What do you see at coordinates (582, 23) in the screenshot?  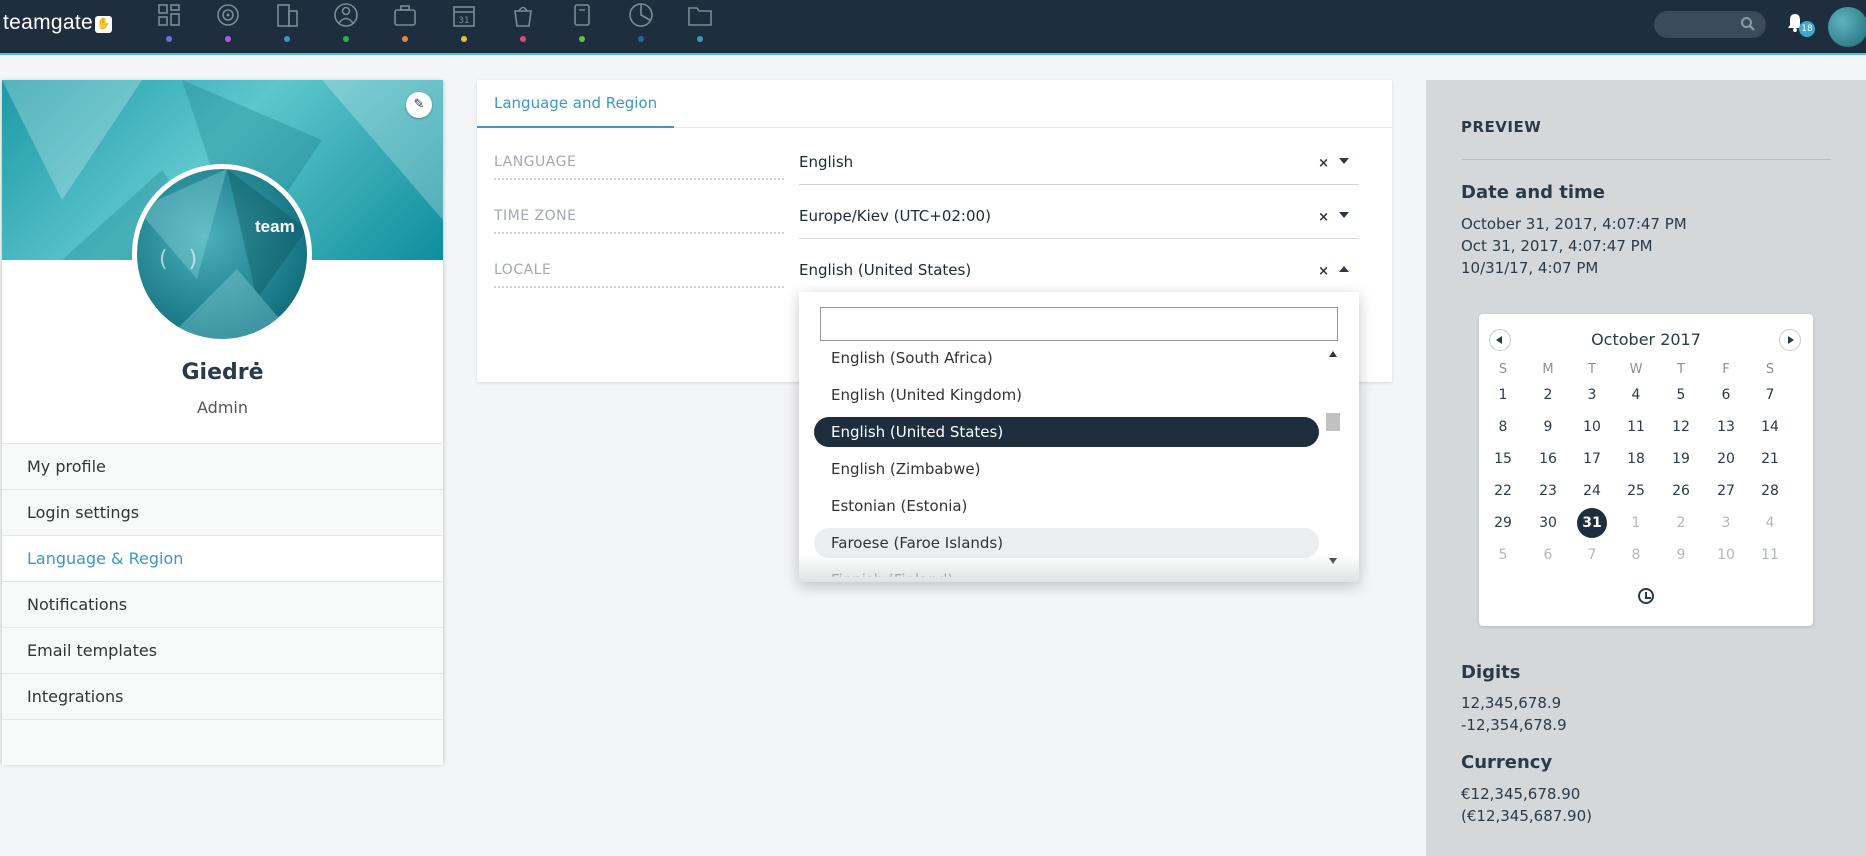 I see `nav-document-button` at bounding box center [582, 23].